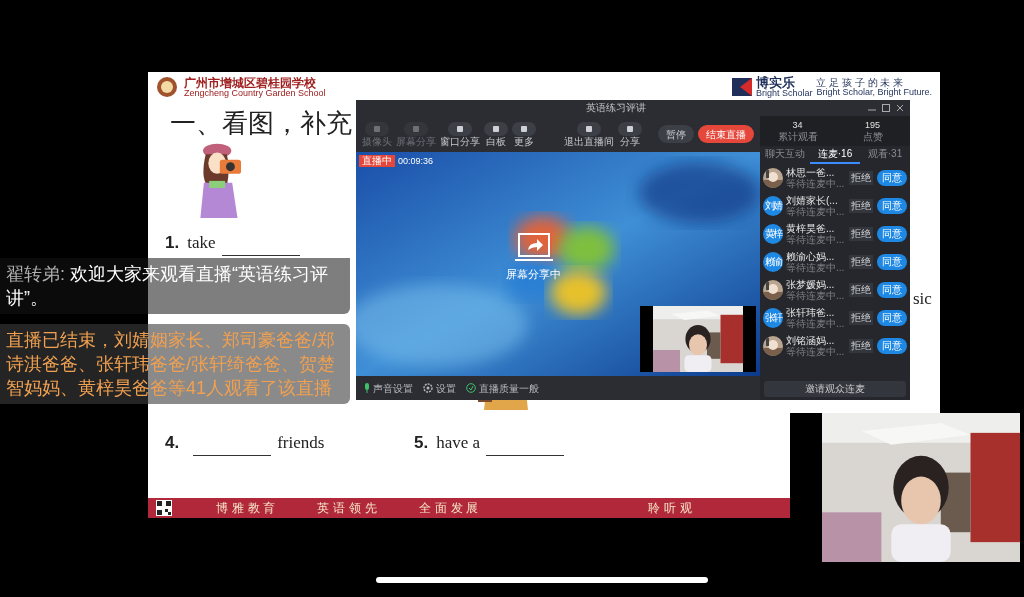 This screenshot has width=1024, height=597. I want to click on exercise-text: sic, so click(922, 299).